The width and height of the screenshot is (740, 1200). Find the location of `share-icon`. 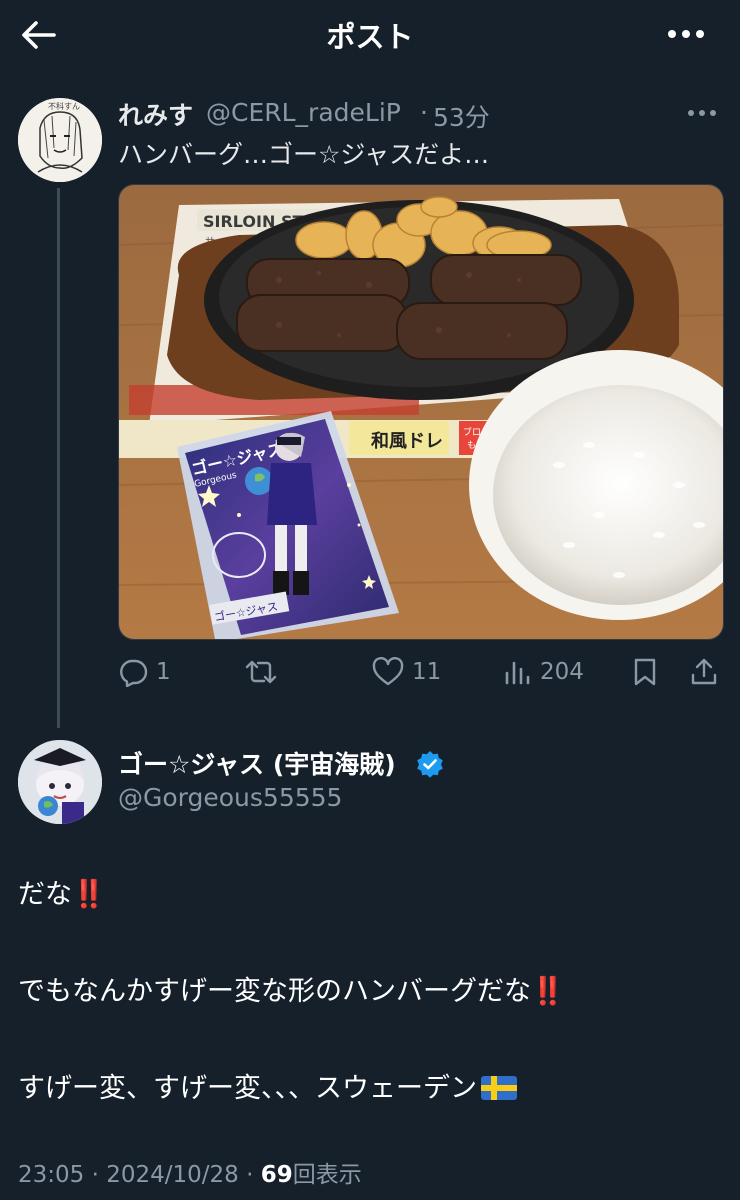

share-icon is located at coordinates (704, 671).